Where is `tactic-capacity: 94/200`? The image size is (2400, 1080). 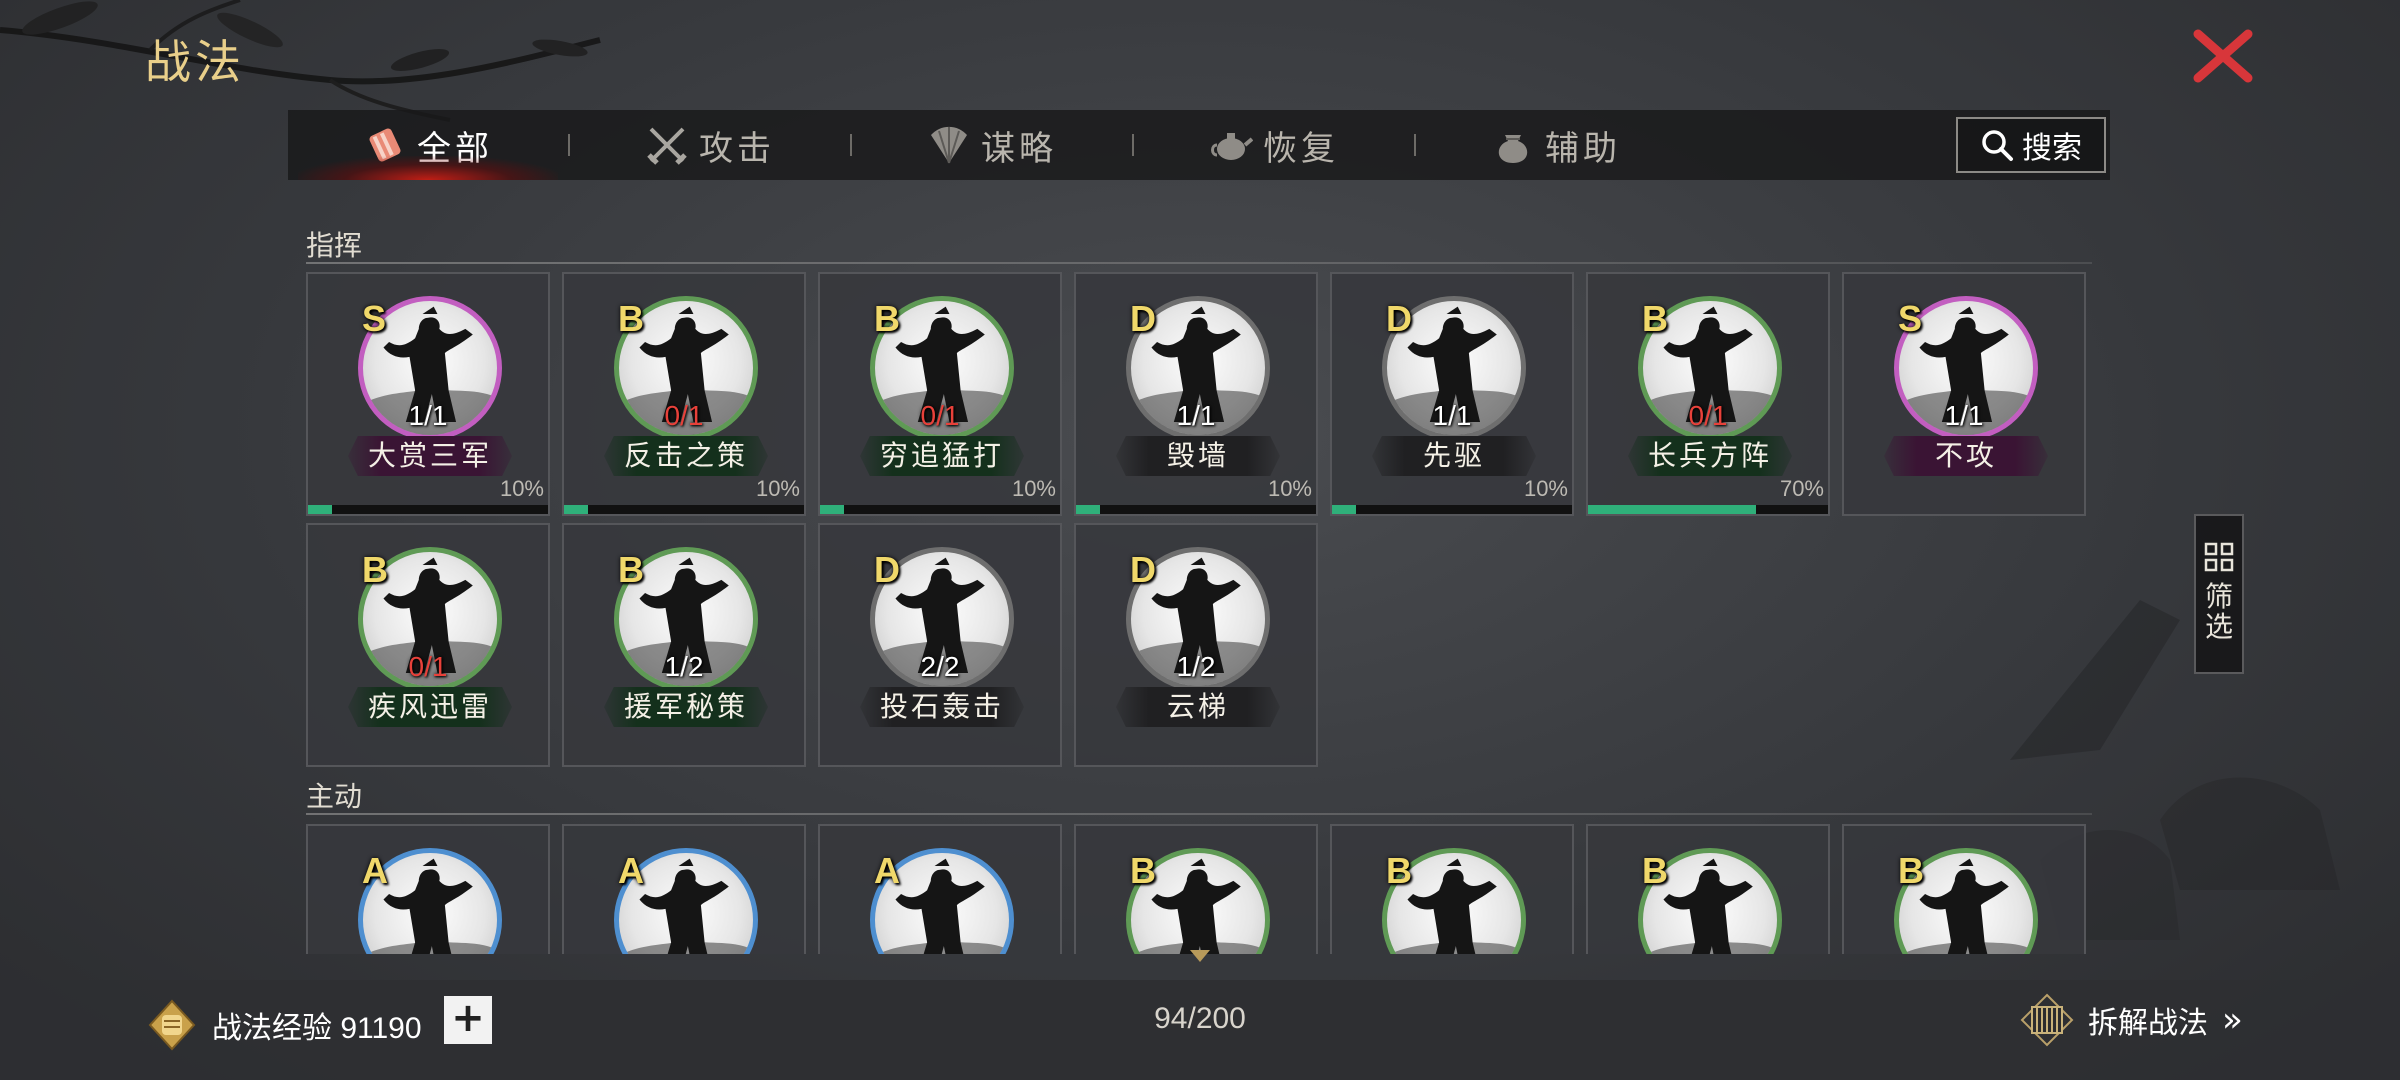
tactic-capacity: 94/200 is located at coordinates (1200, 1018).